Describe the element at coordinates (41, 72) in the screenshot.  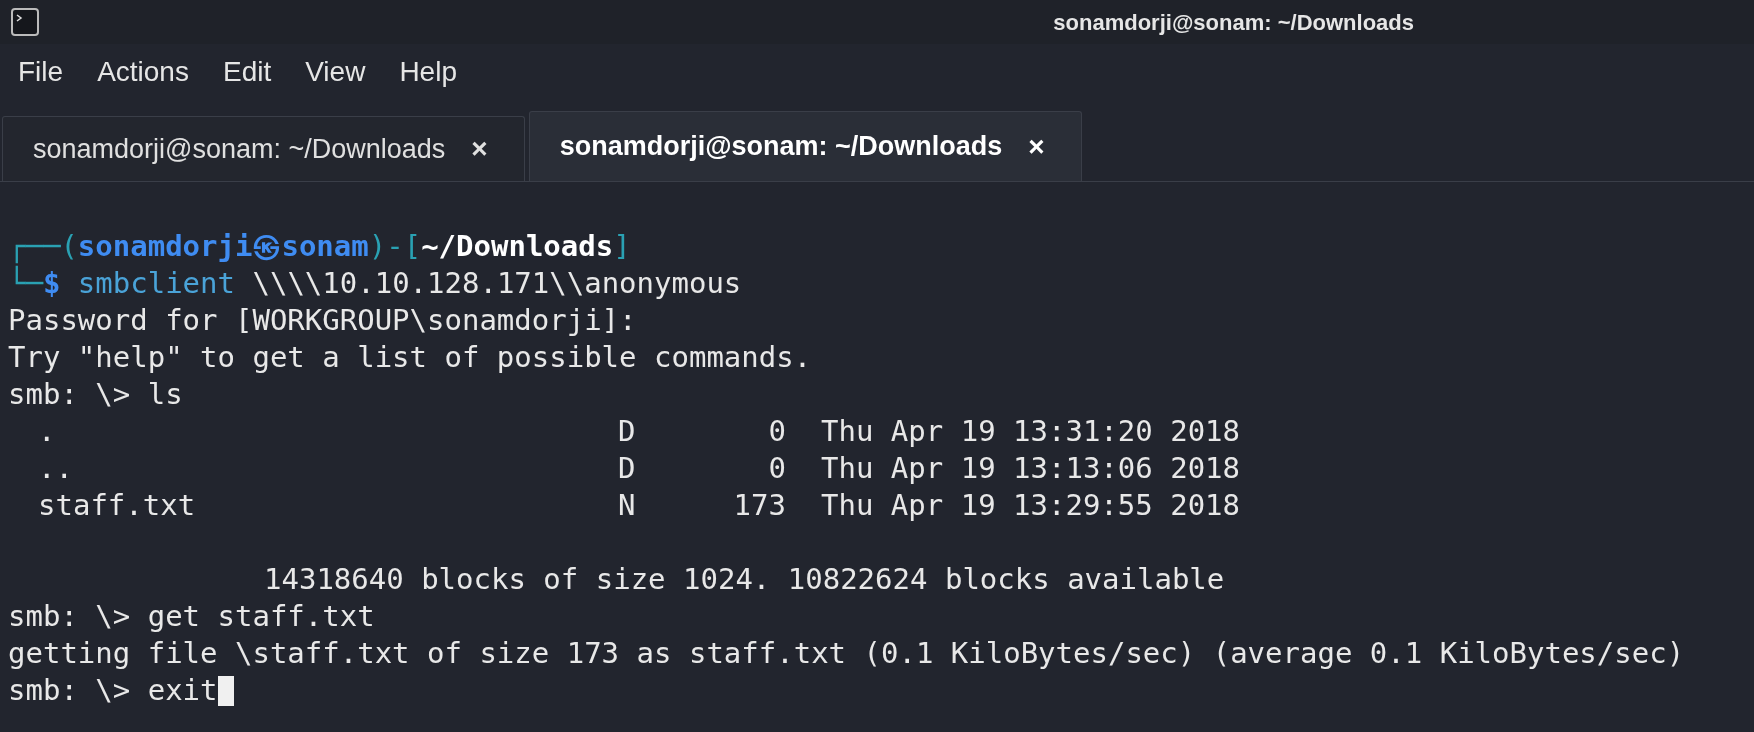
I see `menu-item: File` at that location.